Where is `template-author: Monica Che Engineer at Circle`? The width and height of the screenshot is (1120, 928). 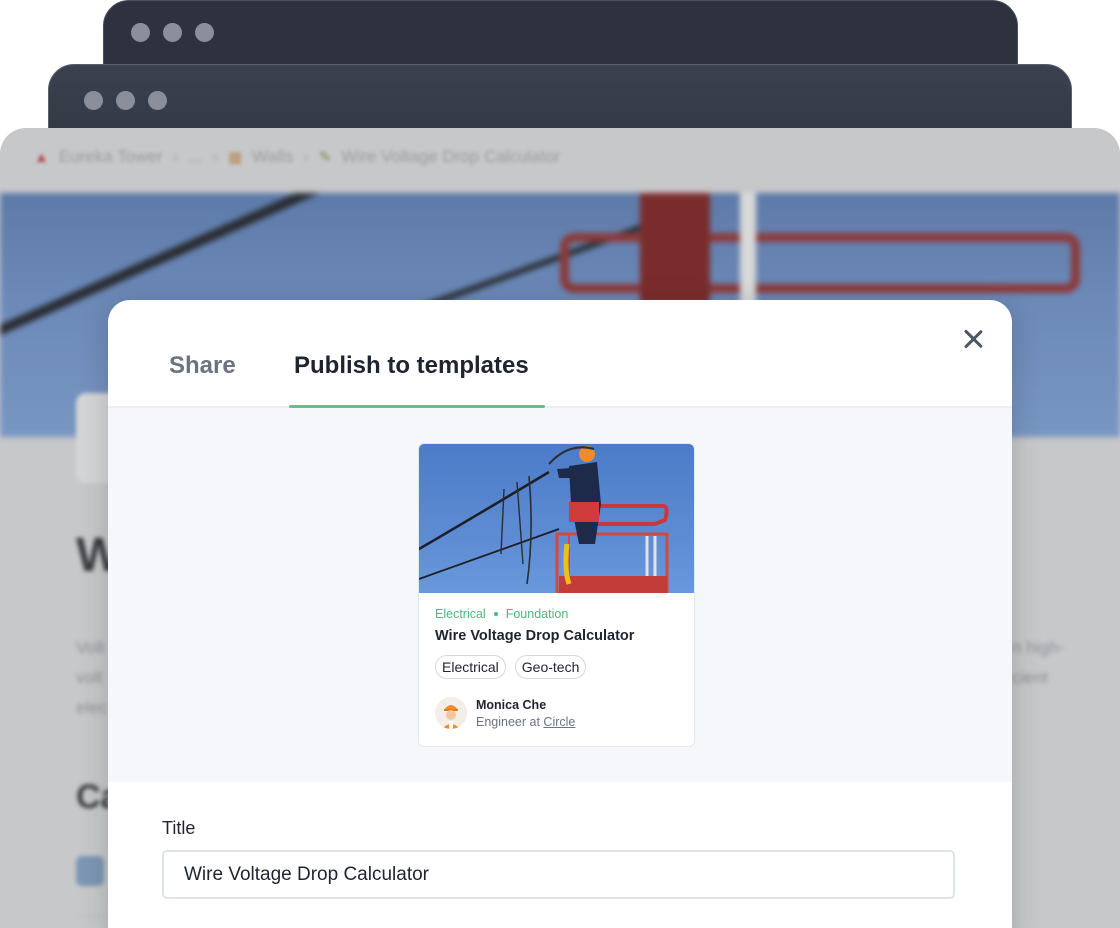 template-author: Monica Che Engineer at Circle is located at coordinates (505, 713).